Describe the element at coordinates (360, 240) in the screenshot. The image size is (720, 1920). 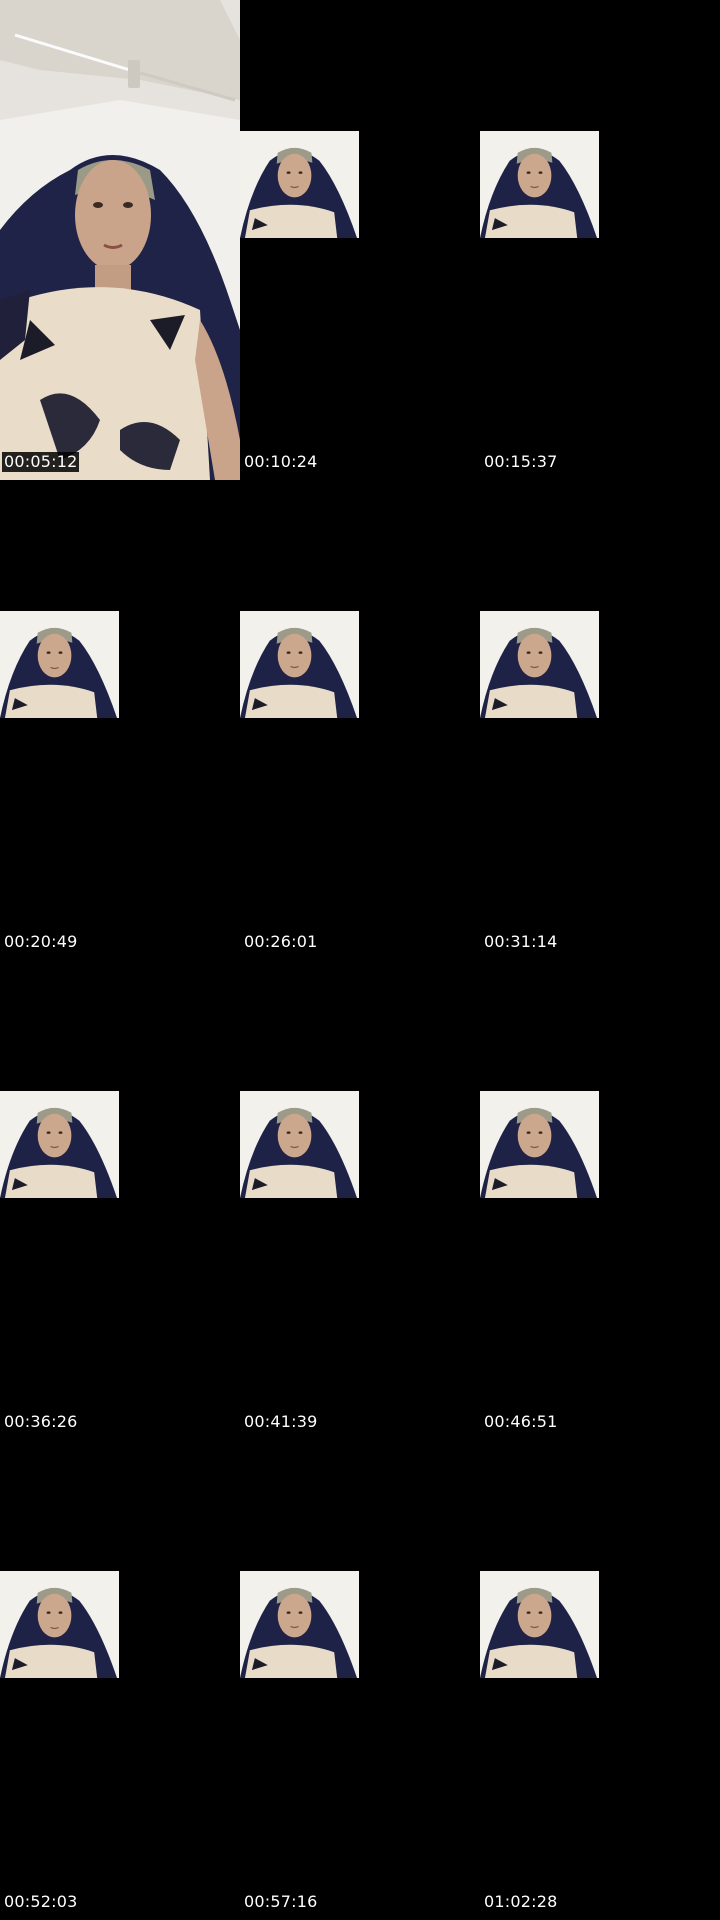
I see `video-frame-cell: 00:10:24` at that location.